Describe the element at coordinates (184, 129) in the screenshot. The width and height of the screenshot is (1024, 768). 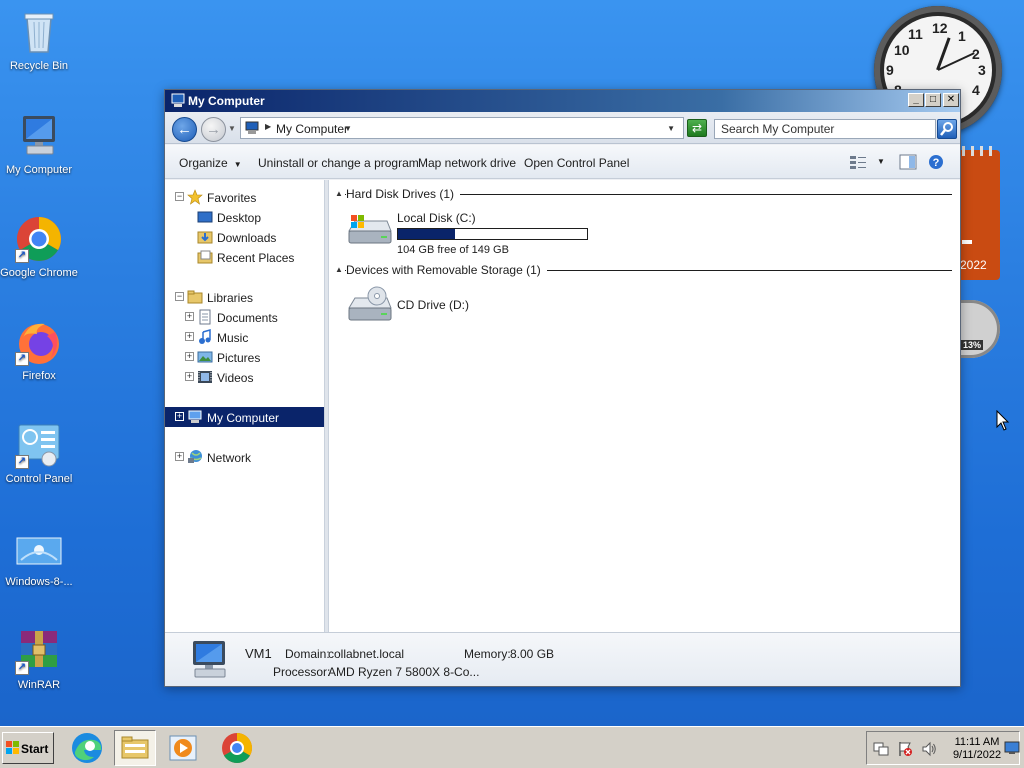
I see `back-button: ←` at that location.